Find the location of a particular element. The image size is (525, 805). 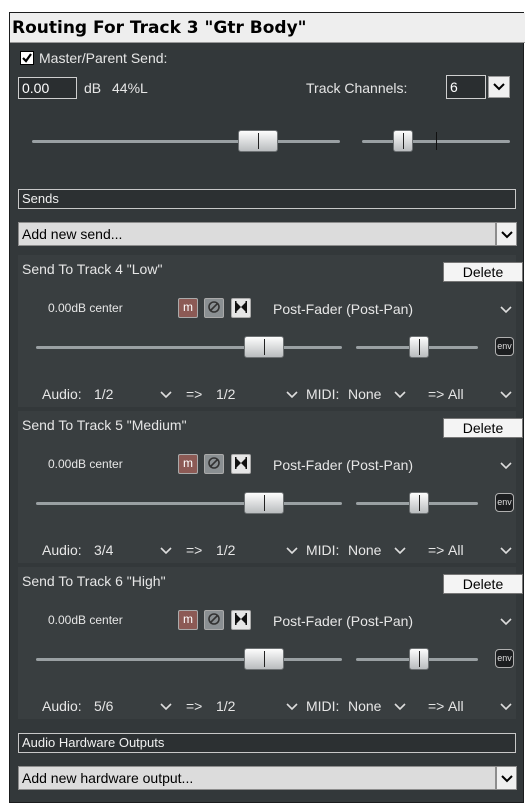

title-bar: Routing For Track 3 "Gtr Body" is located at coordinates (267, 28).